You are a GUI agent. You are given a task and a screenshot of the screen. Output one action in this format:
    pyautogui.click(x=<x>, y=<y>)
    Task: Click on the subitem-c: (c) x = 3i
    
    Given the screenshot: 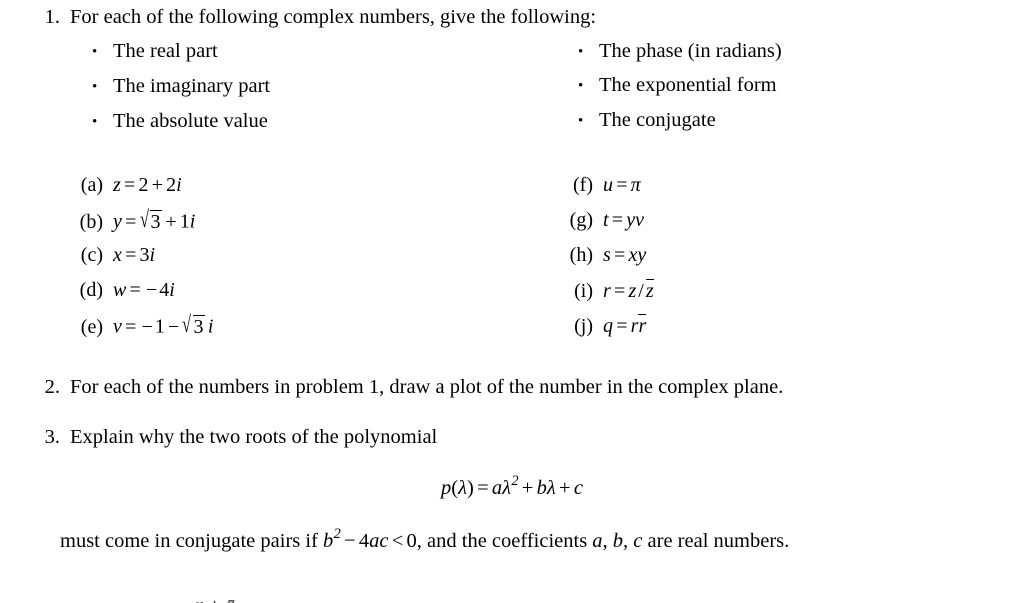 What is the action you would take?
    pyautogui.click(x=108, y=255)
    